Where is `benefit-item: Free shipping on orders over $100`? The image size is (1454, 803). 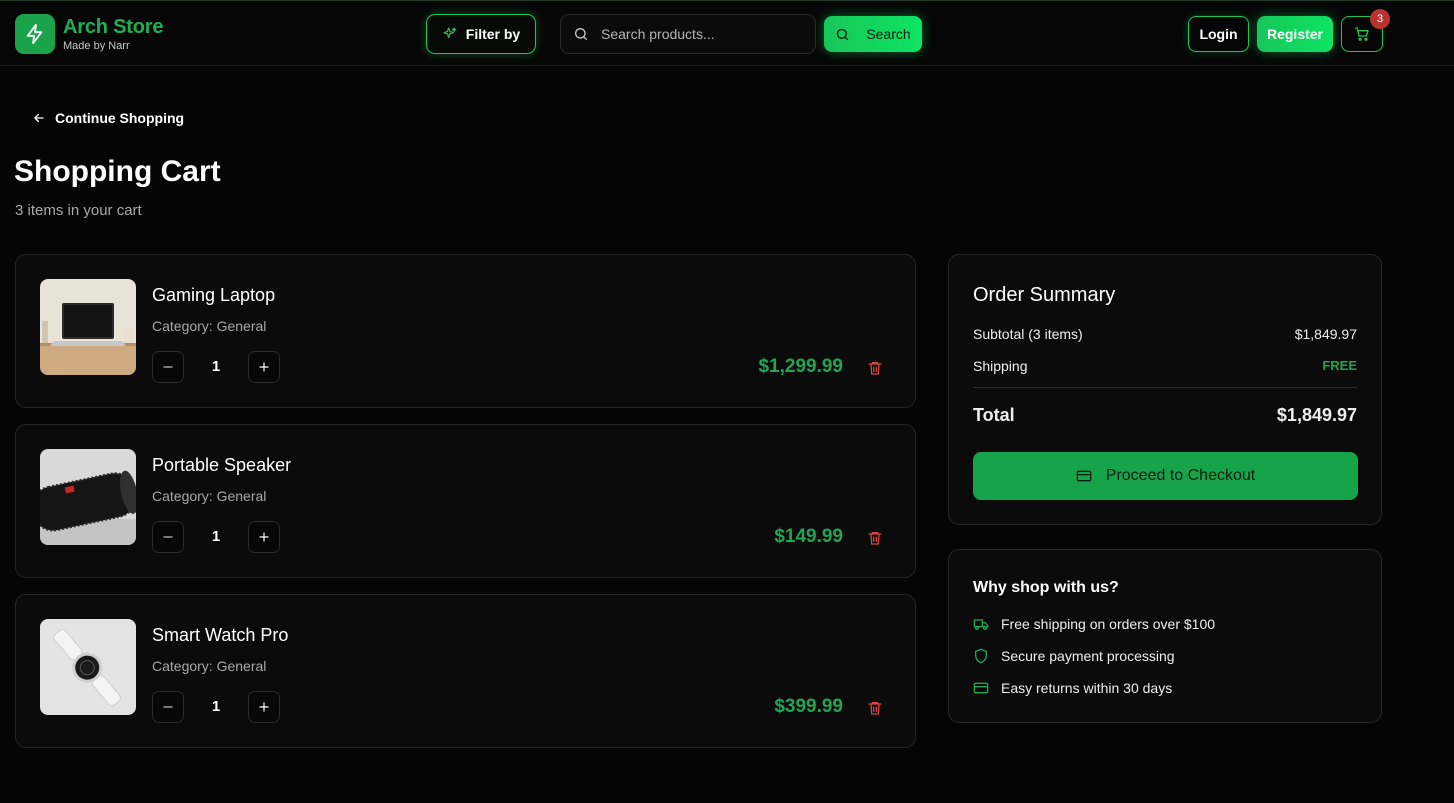 benefit-item: Free shipping on orders over $100 is located at coordinates (1094, 624).